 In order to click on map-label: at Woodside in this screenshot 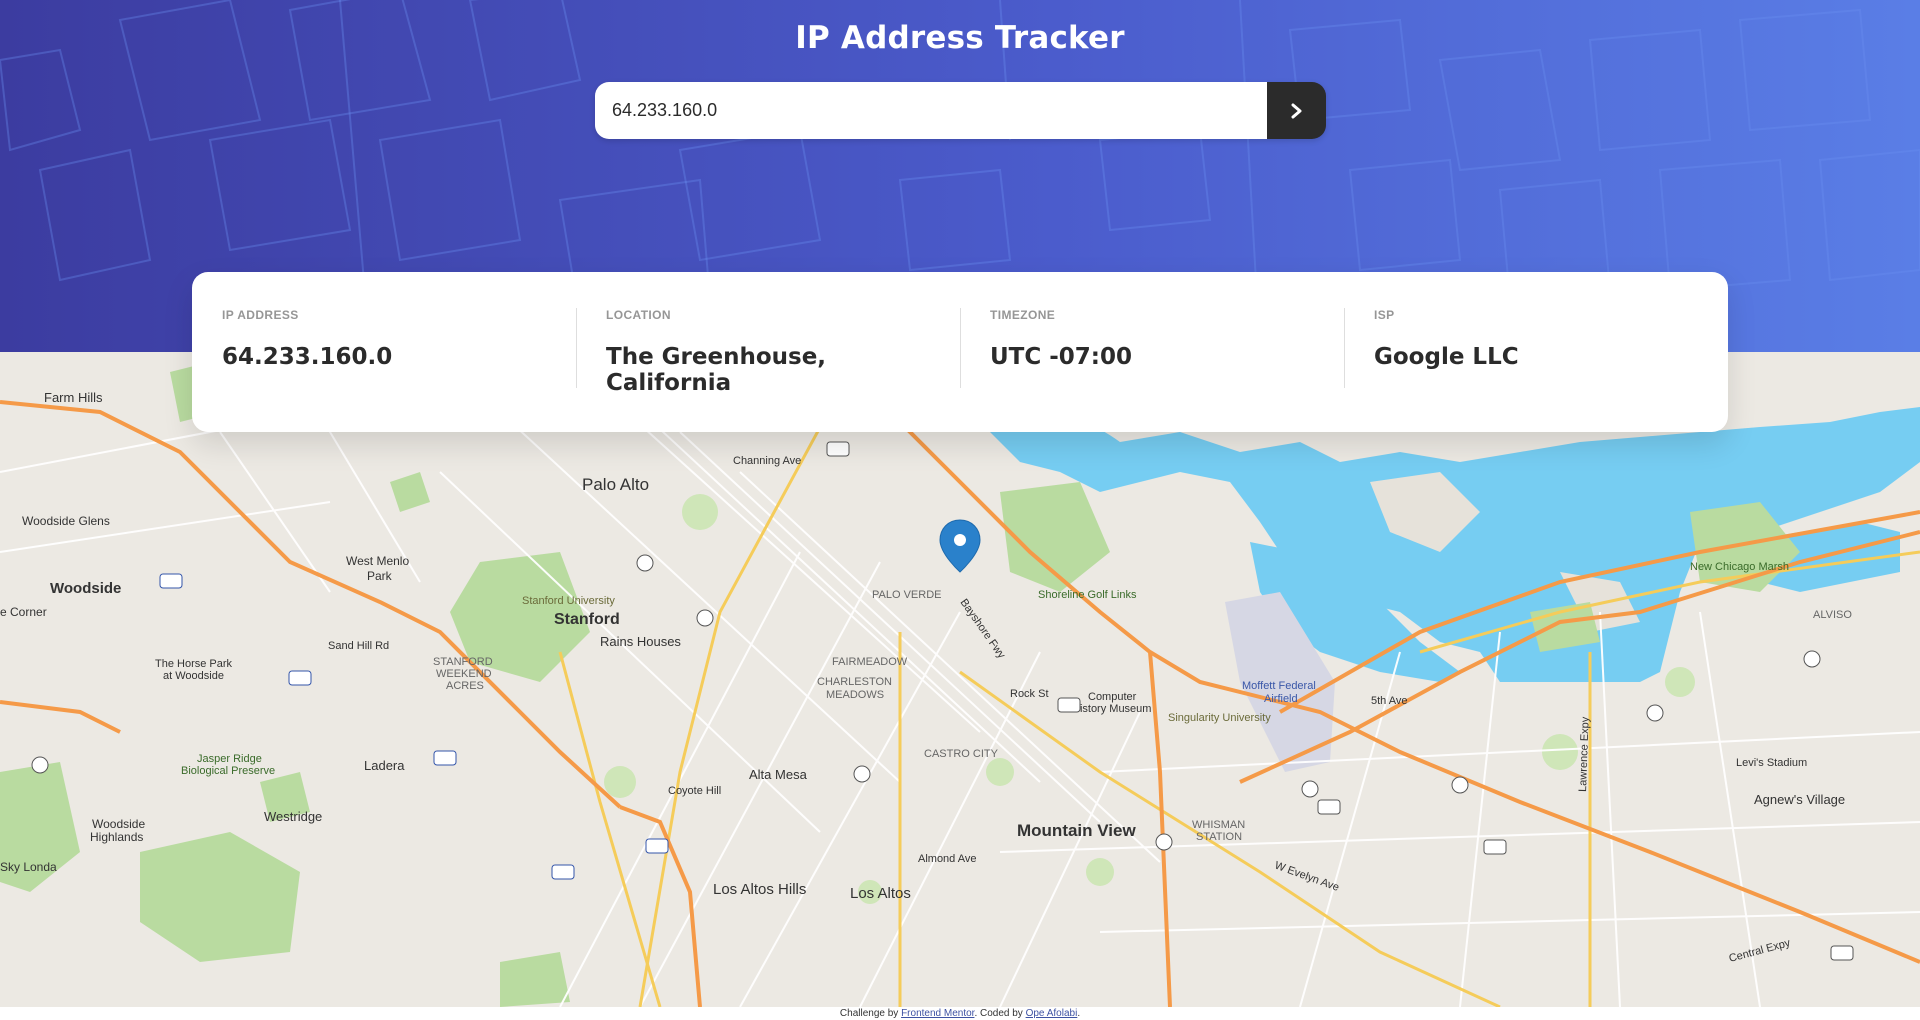, I will do `click(193, 676)`.